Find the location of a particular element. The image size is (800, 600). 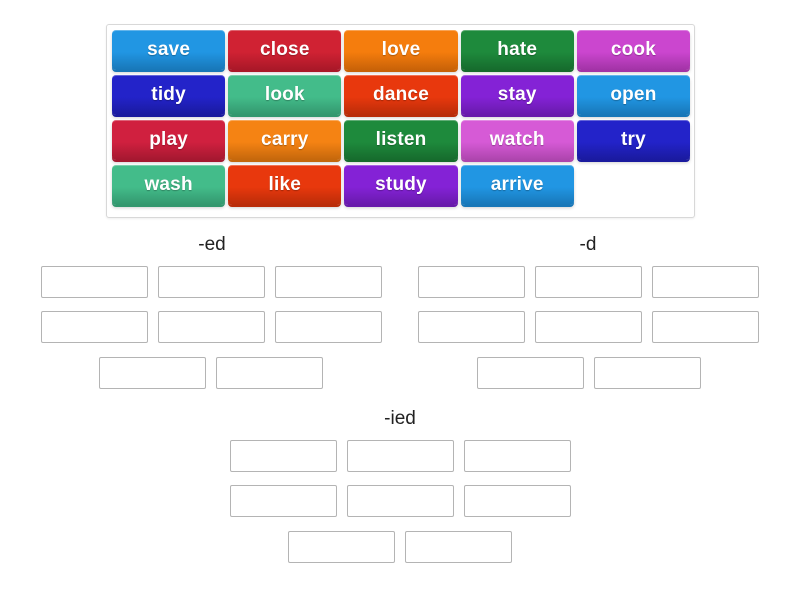

word-tile-wash: wash is located at coordinates (169, 185).